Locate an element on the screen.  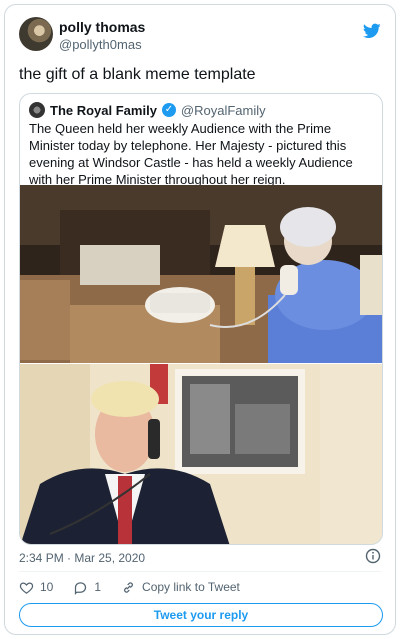
reply-bubble-icon is located at coordinates (81, 588).